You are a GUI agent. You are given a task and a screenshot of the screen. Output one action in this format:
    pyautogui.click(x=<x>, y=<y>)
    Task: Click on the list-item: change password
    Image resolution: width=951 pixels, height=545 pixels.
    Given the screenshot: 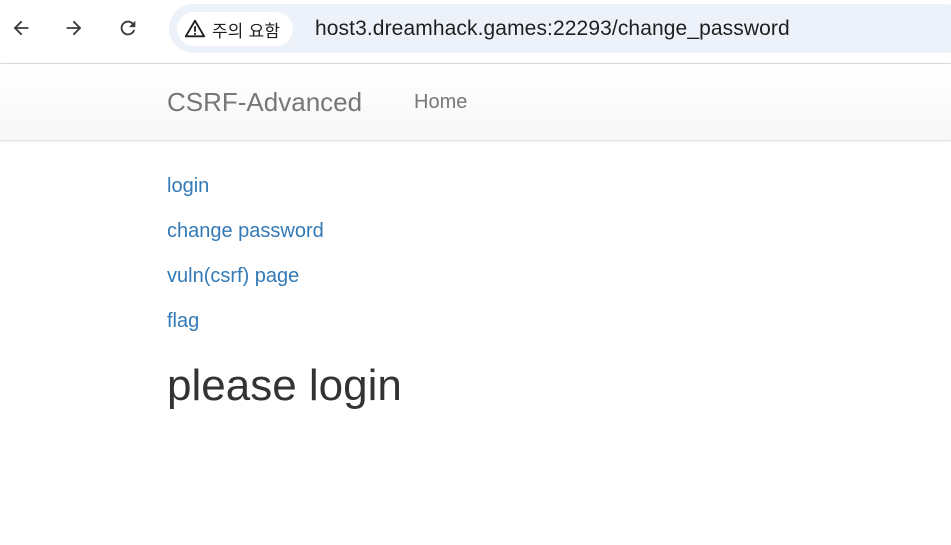 What is the action you would take?
    pyautogui.click(x=284, y=235)
    